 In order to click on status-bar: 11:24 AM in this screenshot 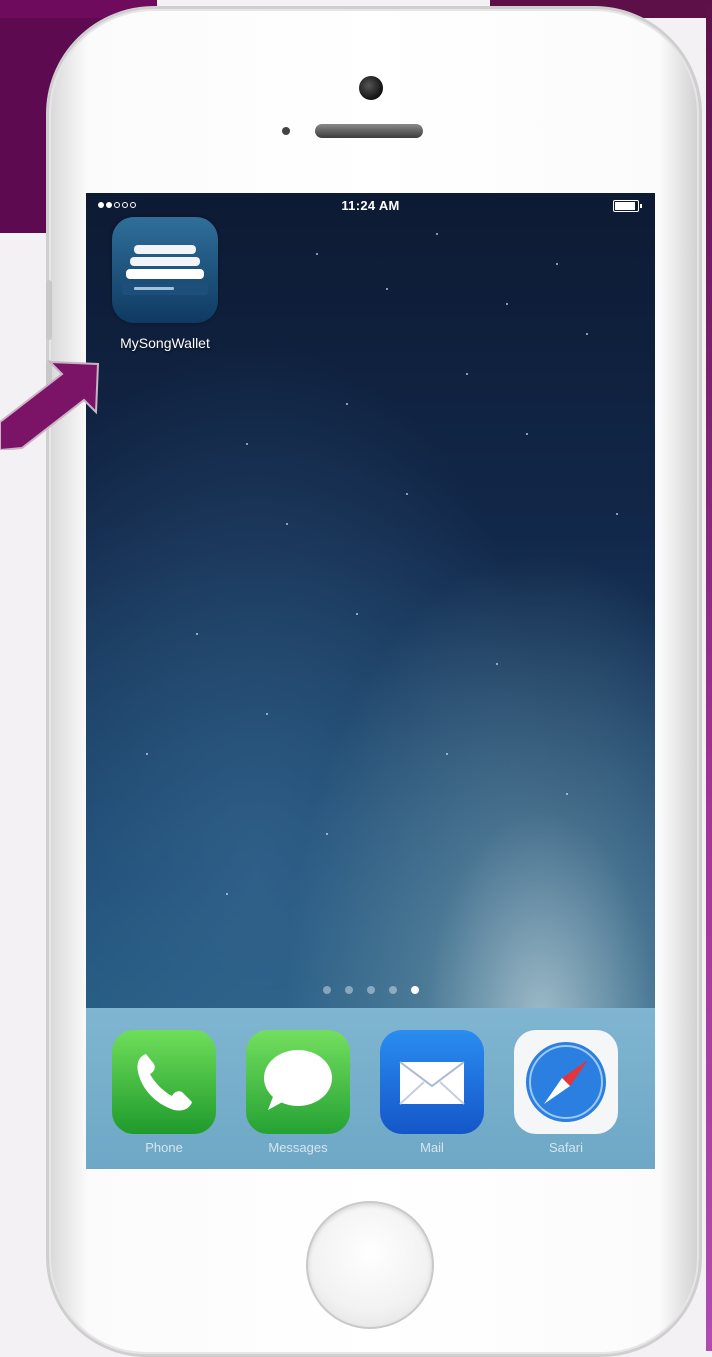, I will do `click(370, 205)`.